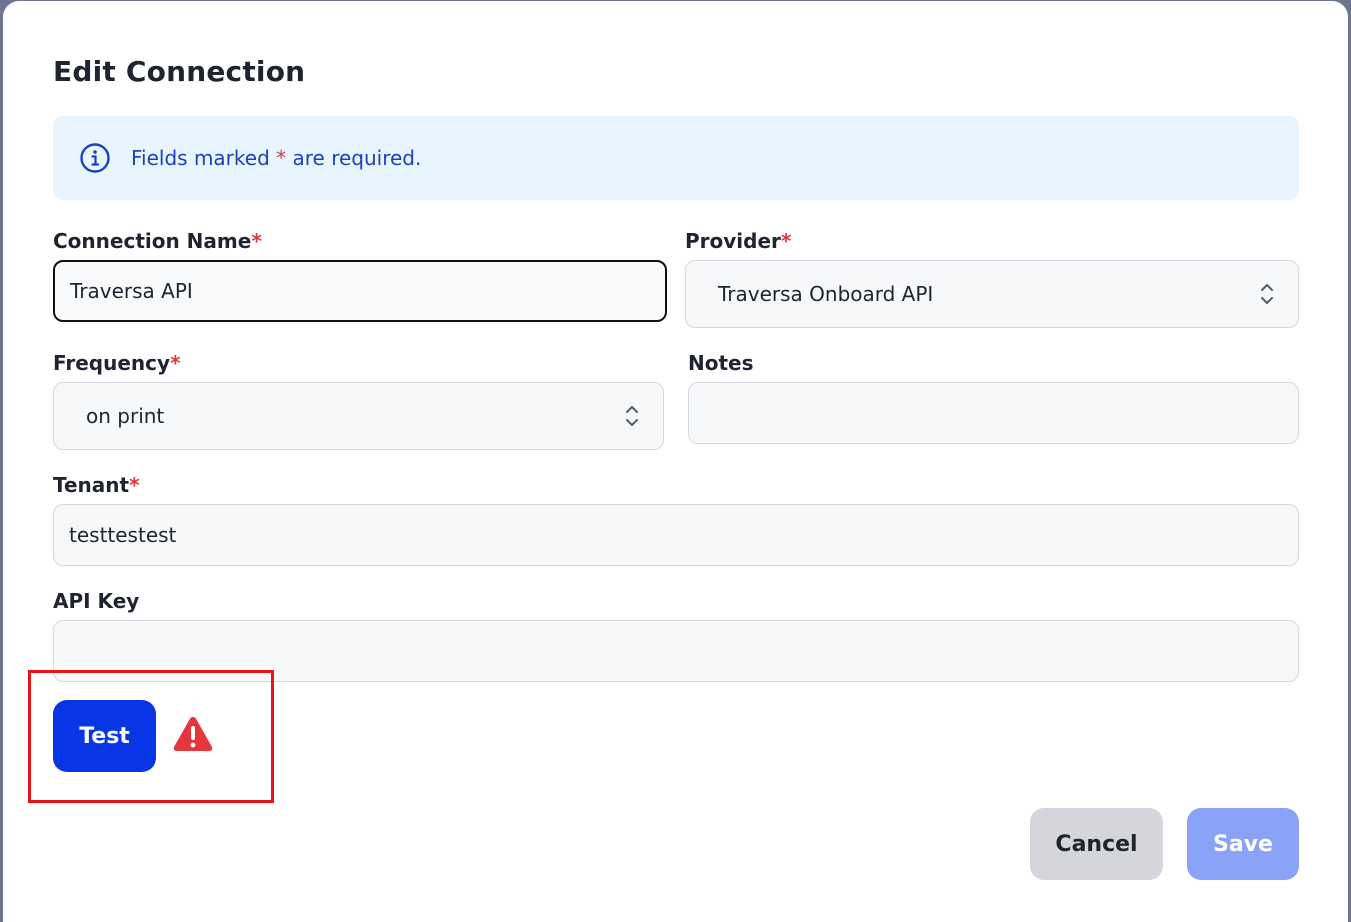  Describe the element at coordinates (358, 416) in the screenshot. I see `frequency-select: on print` at that location.